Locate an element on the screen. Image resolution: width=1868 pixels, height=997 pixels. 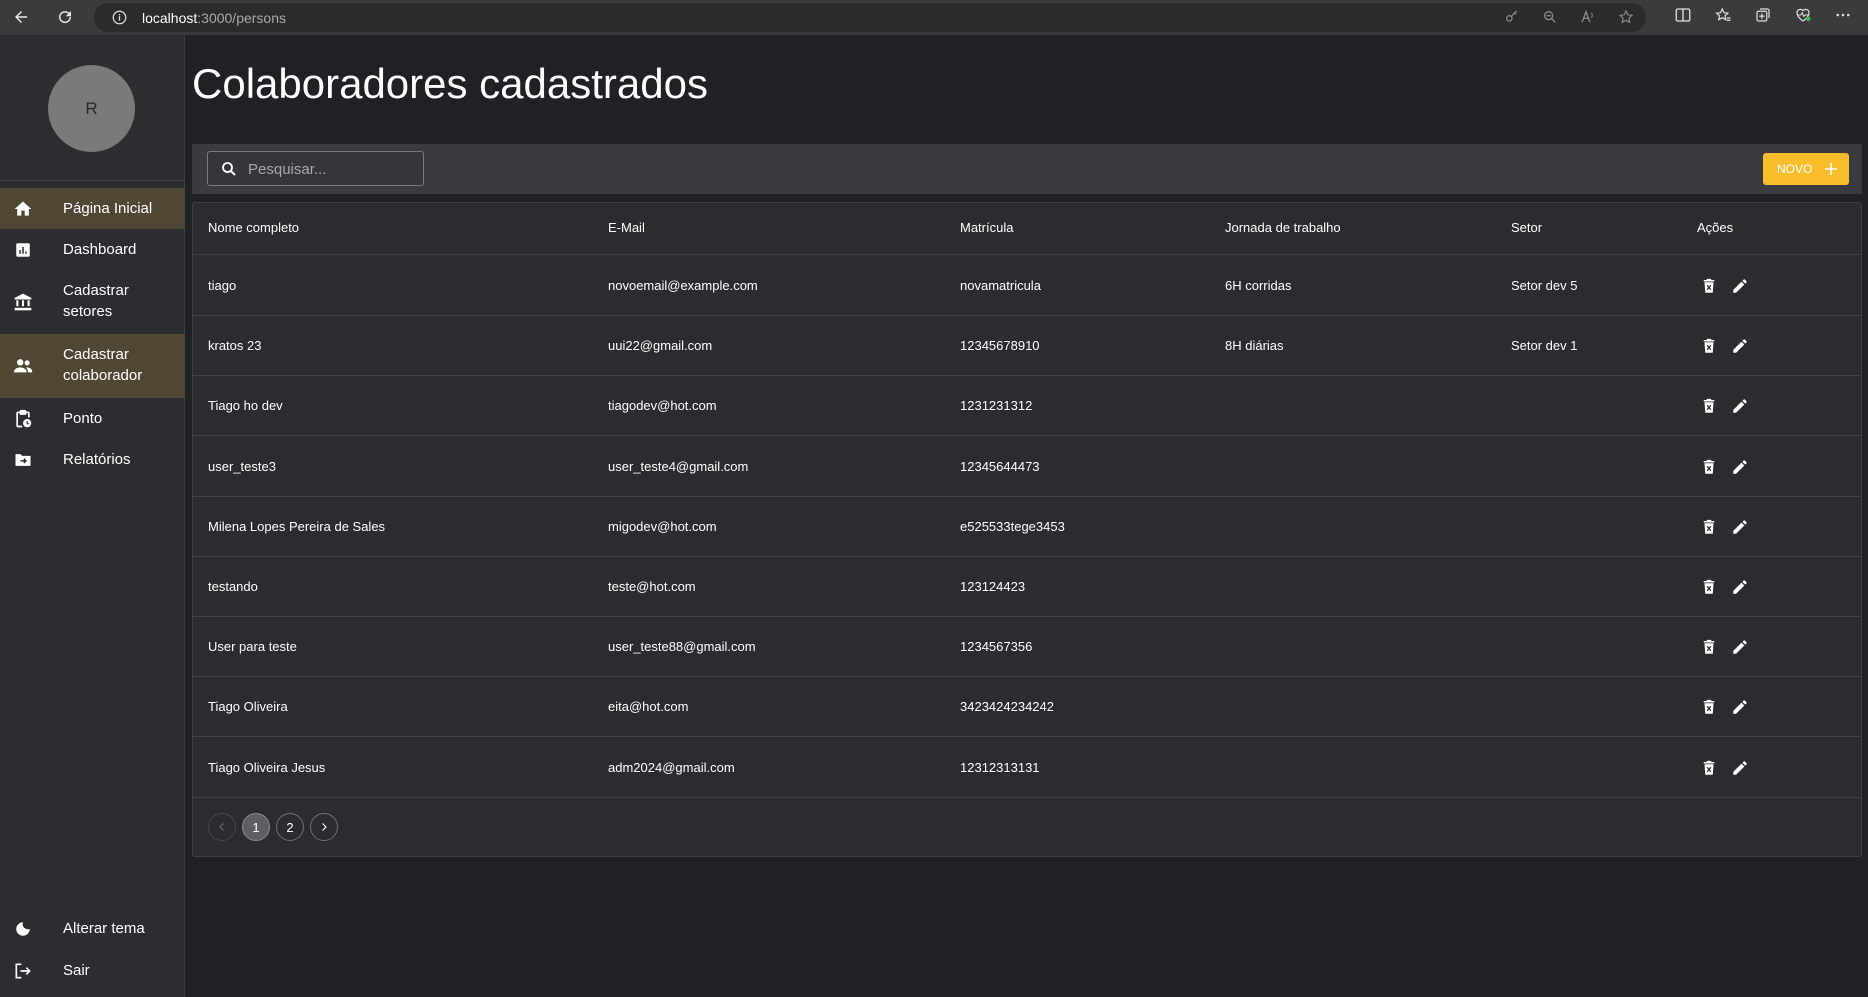
next-page-button is located at coordinates (324, 827).